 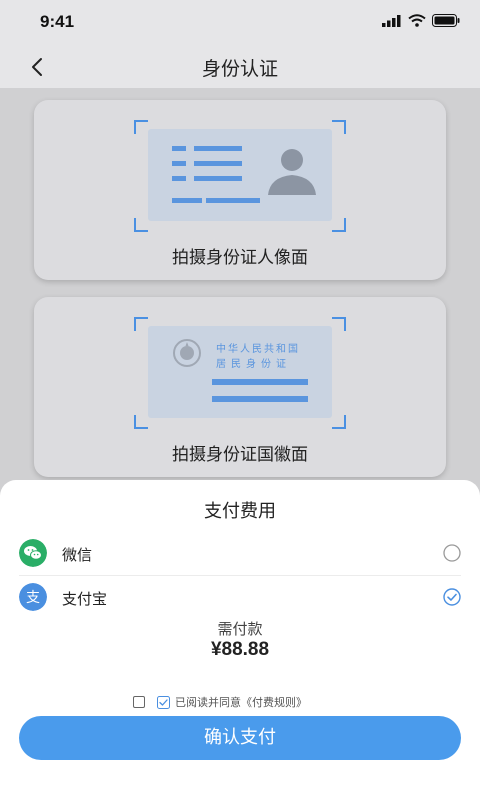 I want to click on alipay-icon: 支, so click(x=33, y=597).